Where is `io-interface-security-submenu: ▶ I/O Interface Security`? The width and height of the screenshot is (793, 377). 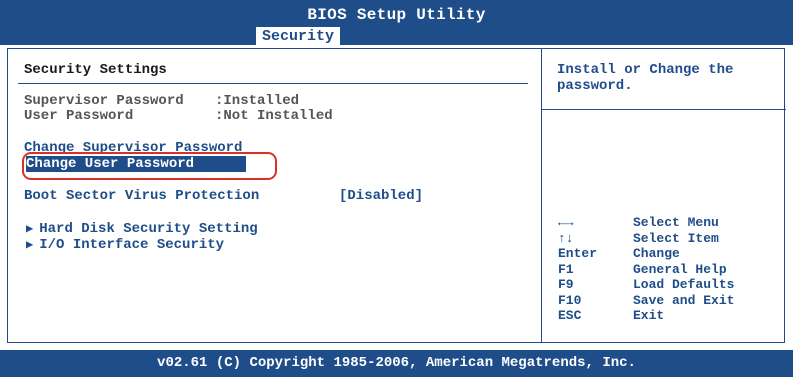
io-interface-security-submenu: ▶ I/O Interface Security is located at coordinates (125, 245).